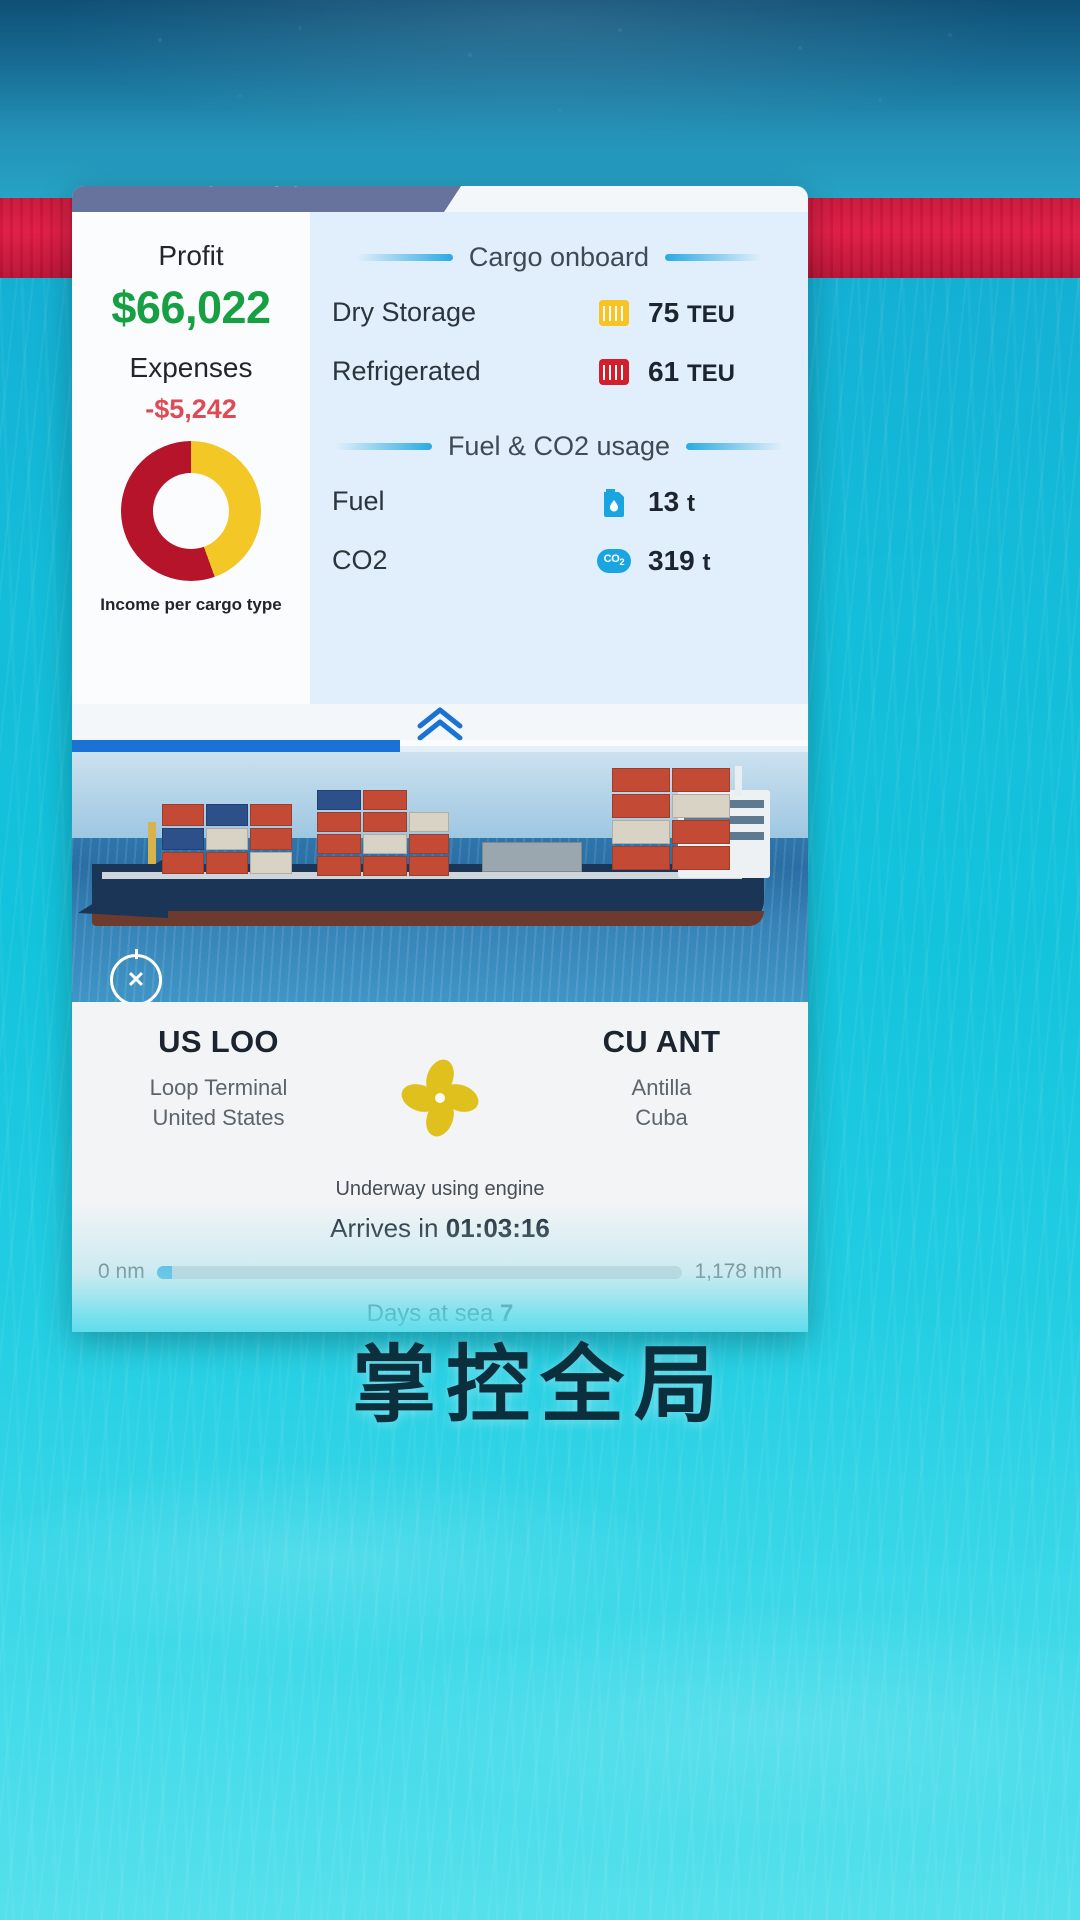  What do you see at coordinates (218, 1117) in the screenshot?
I see `origin-port-country: United States` at bounding box center [218, 1117].